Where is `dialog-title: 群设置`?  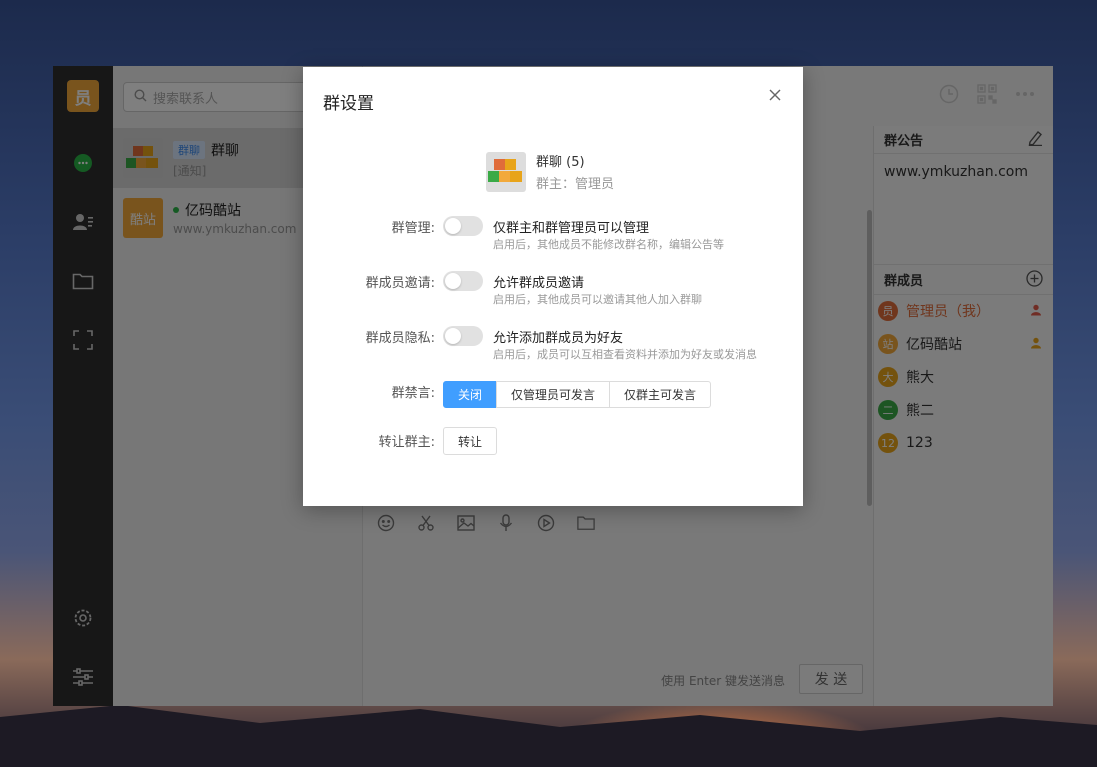
dialog-title: 群设置 is located at coordinates (348, 104).